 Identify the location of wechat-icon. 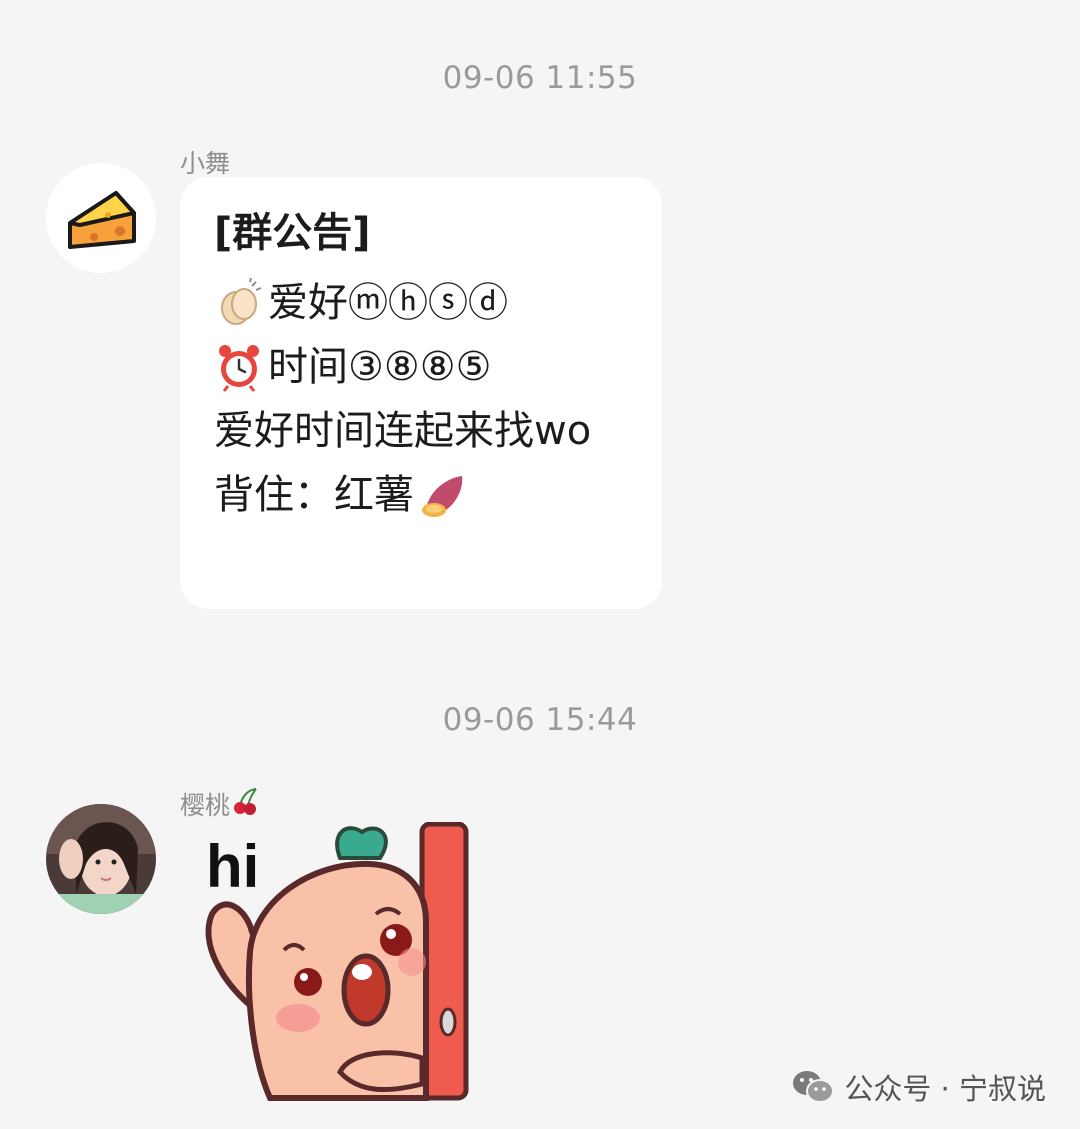
(814, 1087).